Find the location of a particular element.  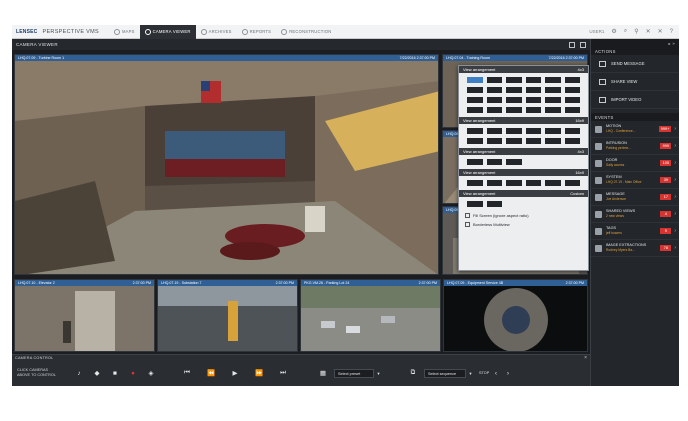

gear-icon: ⚙ is located at coordinates (613, 31).